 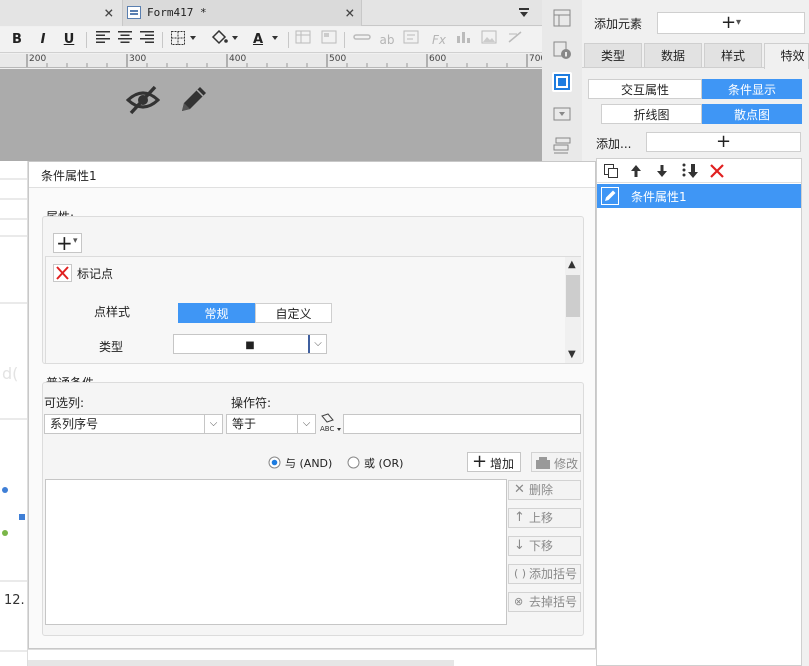 I want to click on delete-button-label: 删除, so click(x=541, y=490).